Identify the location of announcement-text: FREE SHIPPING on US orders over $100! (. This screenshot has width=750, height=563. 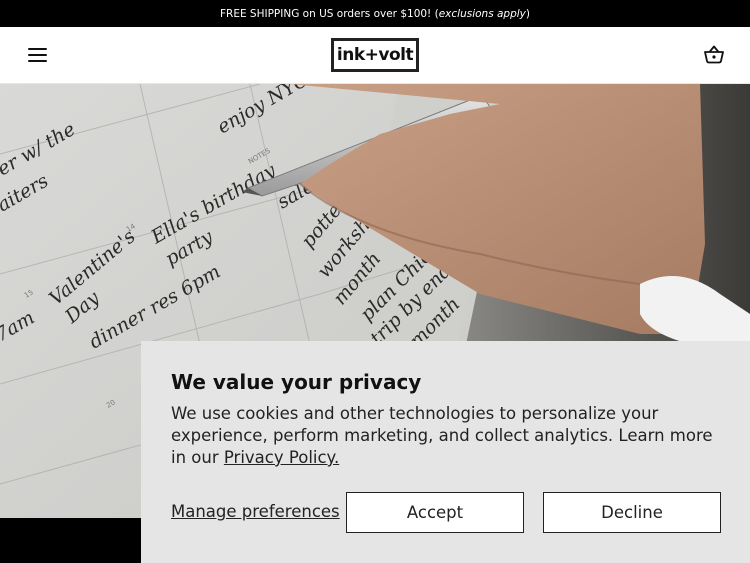
(329, 13).